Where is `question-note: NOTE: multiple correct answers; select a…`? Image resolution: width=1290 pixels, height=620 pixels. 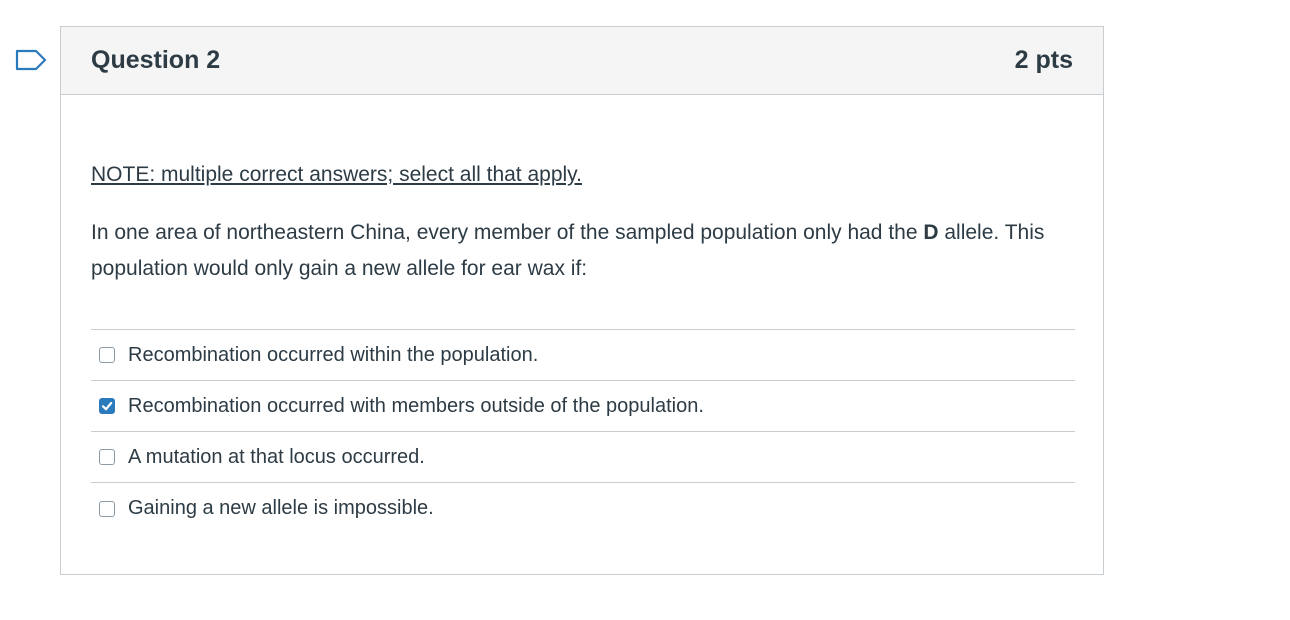
question-note: NOTE: multiple correct answers; select a… is located at coordinates (336, 174).